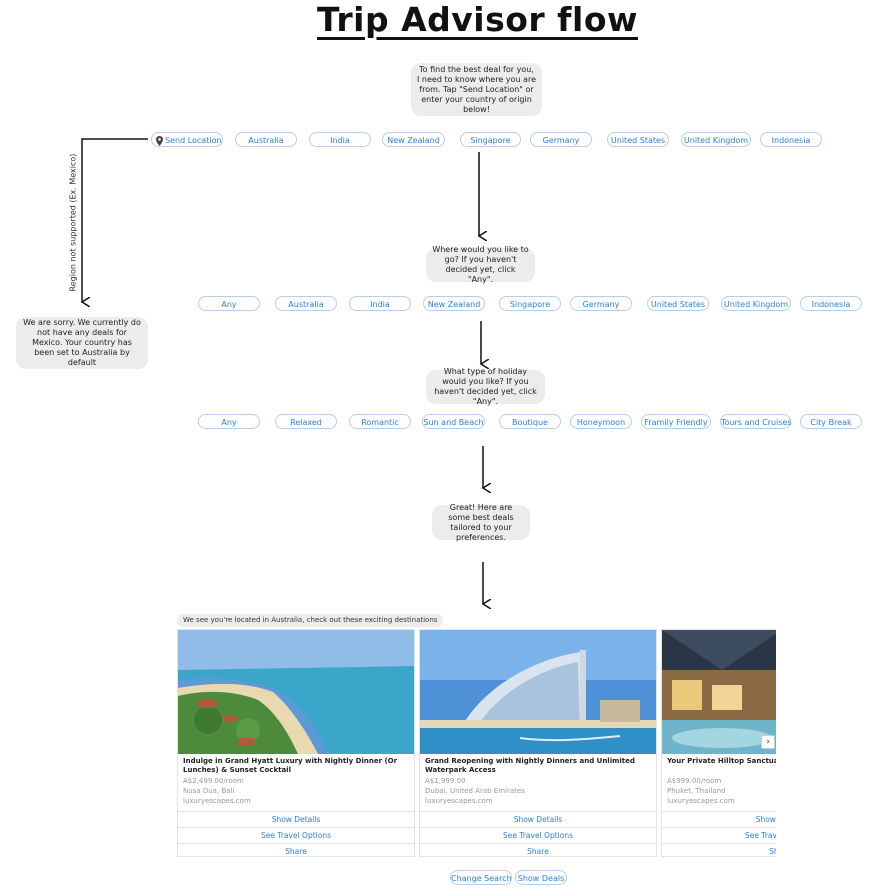 The height and width of the screenshot is (896, 883). What do you see at coordinates (306, 421) in the screenshot?
I see `holiday-option-relaxed: Relaxed` at bounding box center [306, 421].